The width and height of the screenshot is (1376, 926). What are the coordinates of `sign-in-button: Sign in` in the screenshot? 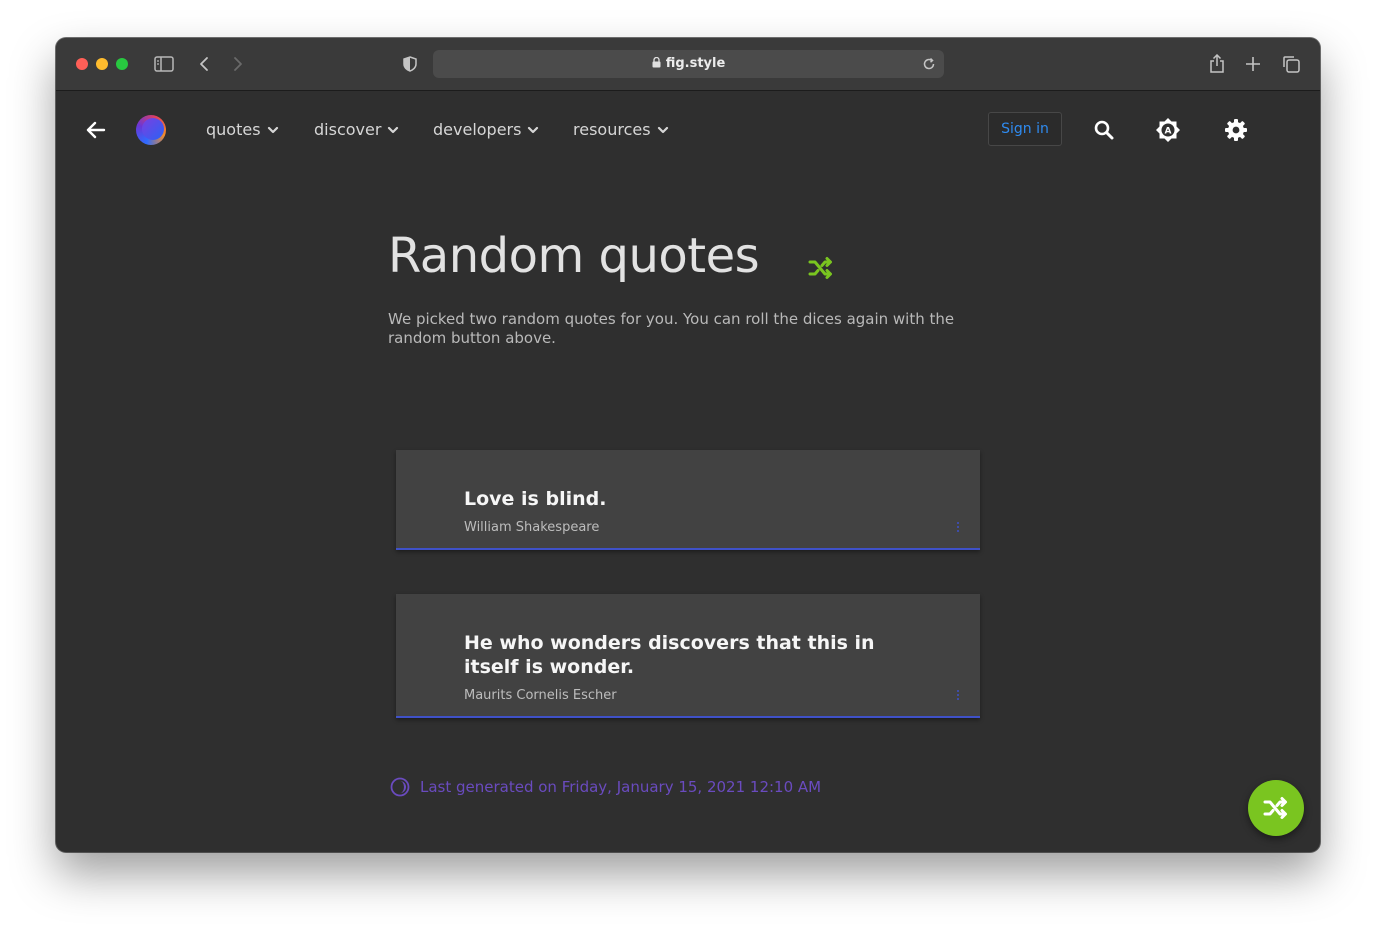 It's located at (1025, 129).